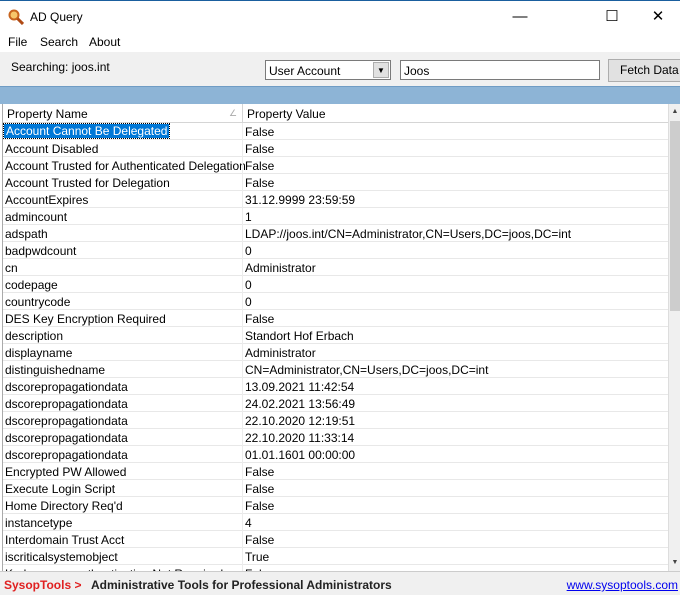 The height and width of the screenshot is (595, 680). I want to click on maximize-button: ☐, so click(612, 17).